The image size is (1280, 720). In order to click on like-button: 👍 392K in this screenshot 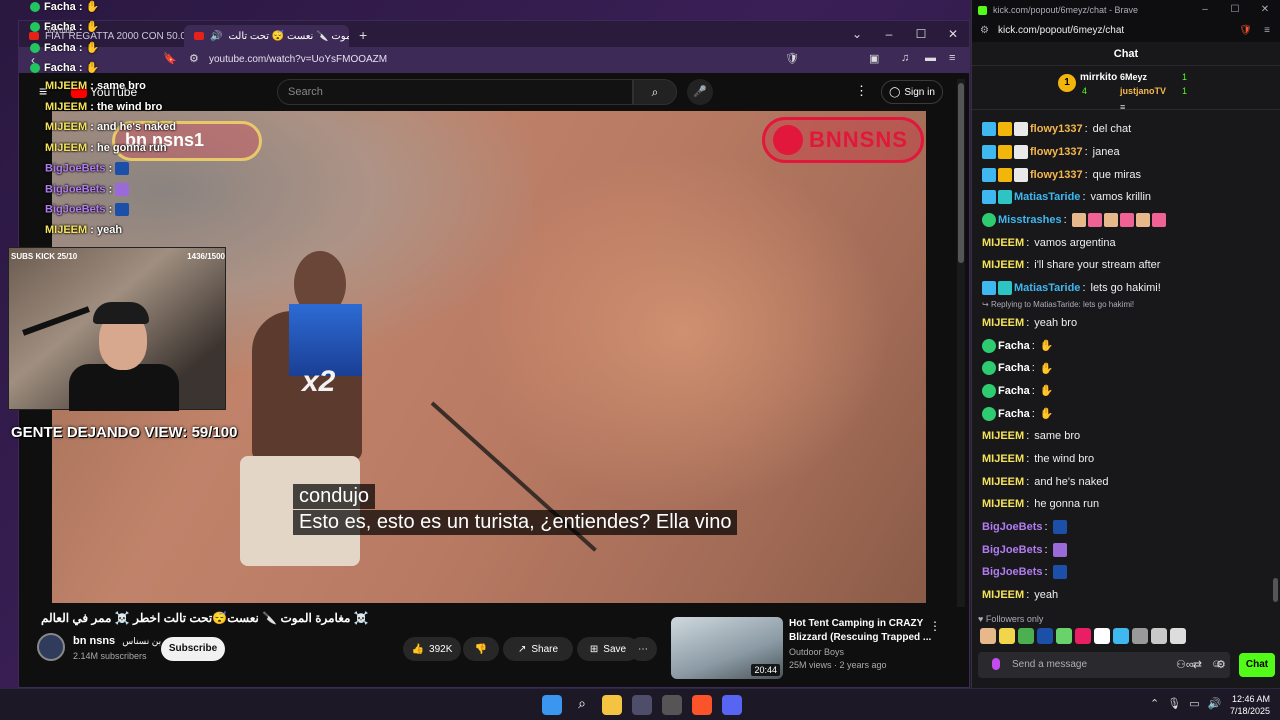, I will do `click(432, 649)`.